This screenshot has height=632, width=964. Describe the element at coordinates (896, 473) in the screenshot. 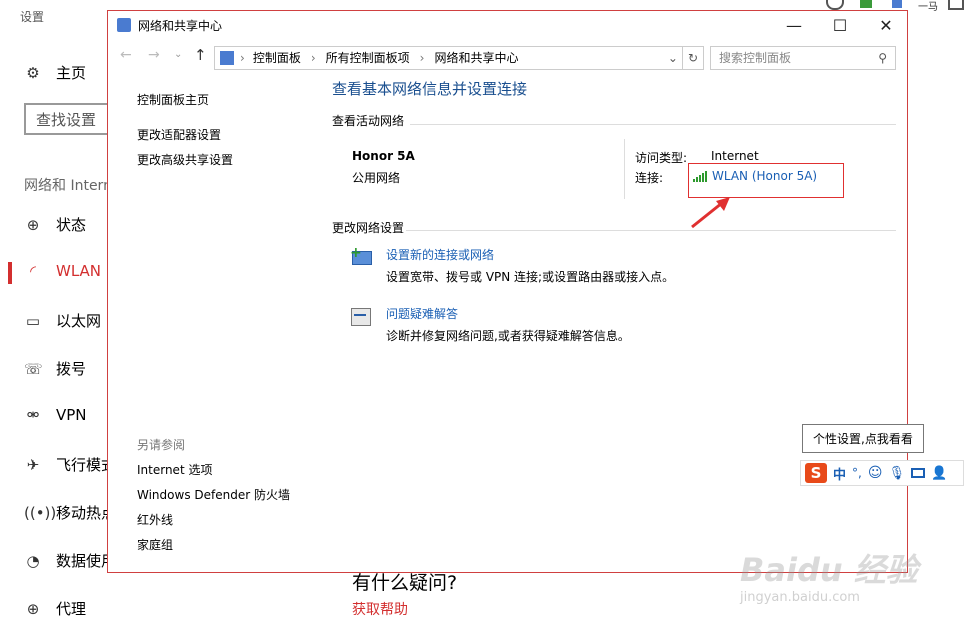

I see `microphone-icon: 🎙` at that location.